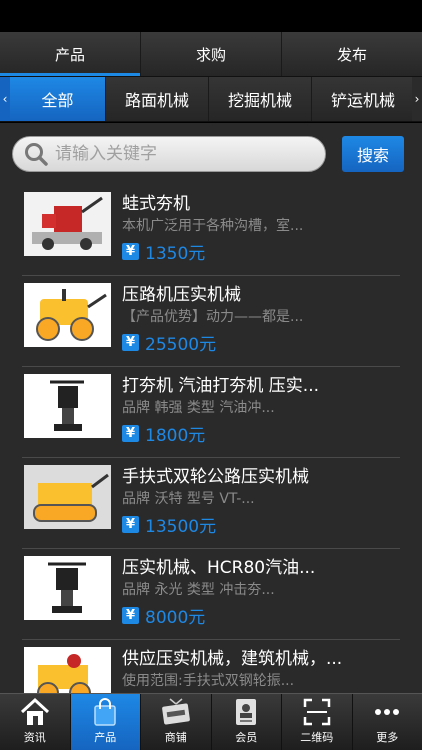 The image size is (422, 750). What do you see at coordinates (58, 99) in the screenshot?
I see `category-all: 全部` at bounding box center [58, 99].